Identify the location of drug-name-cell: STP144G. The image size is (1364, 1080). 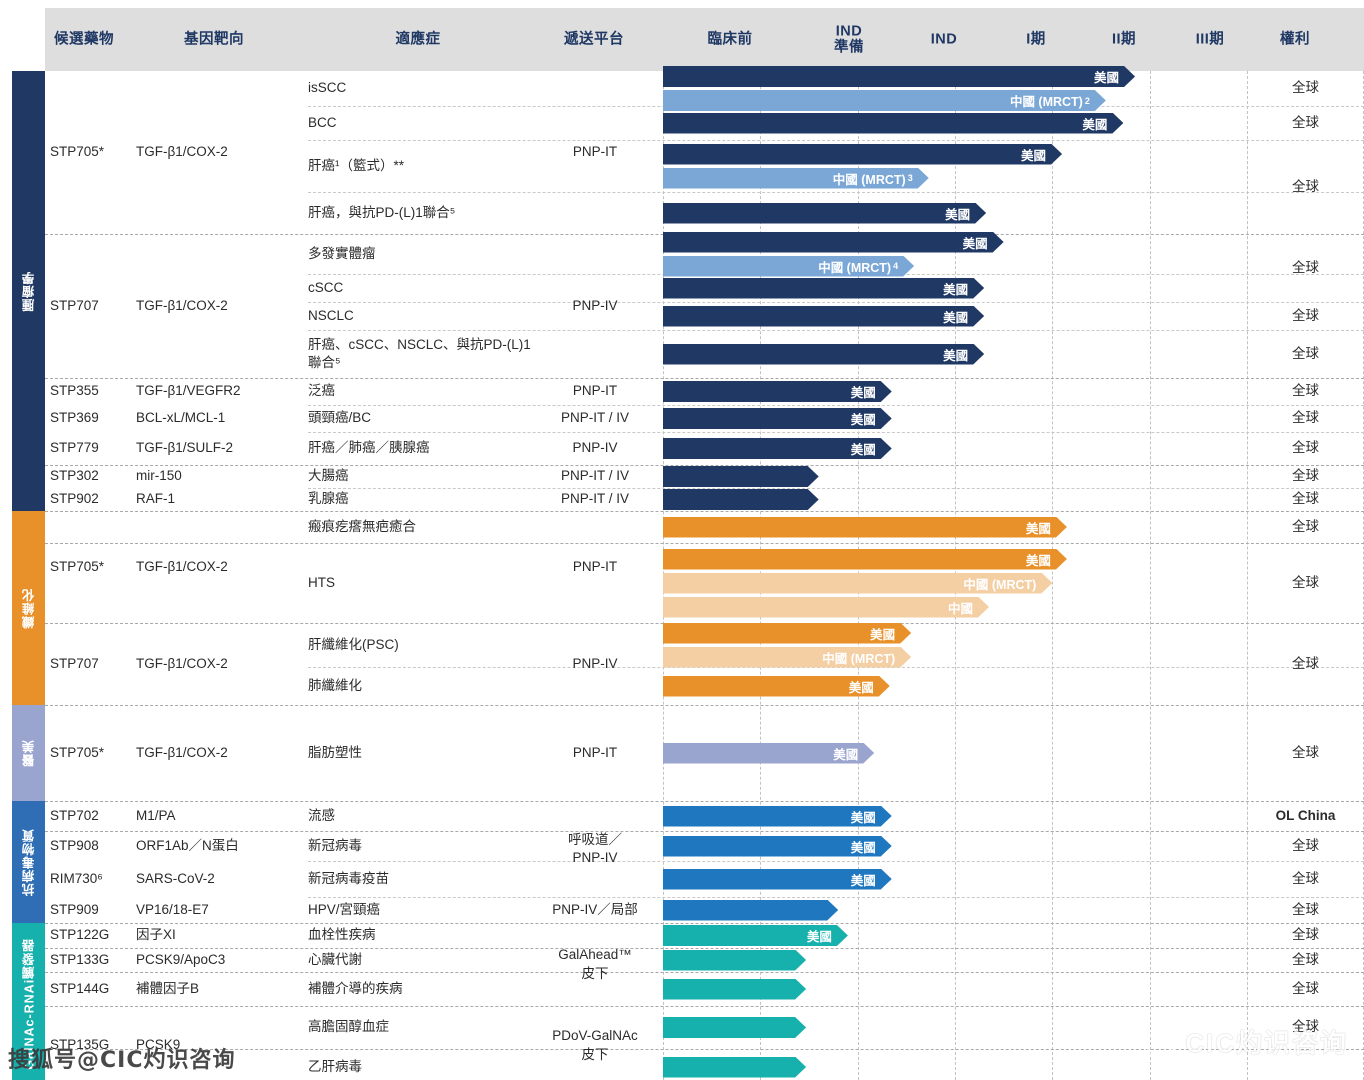
(92, 989).